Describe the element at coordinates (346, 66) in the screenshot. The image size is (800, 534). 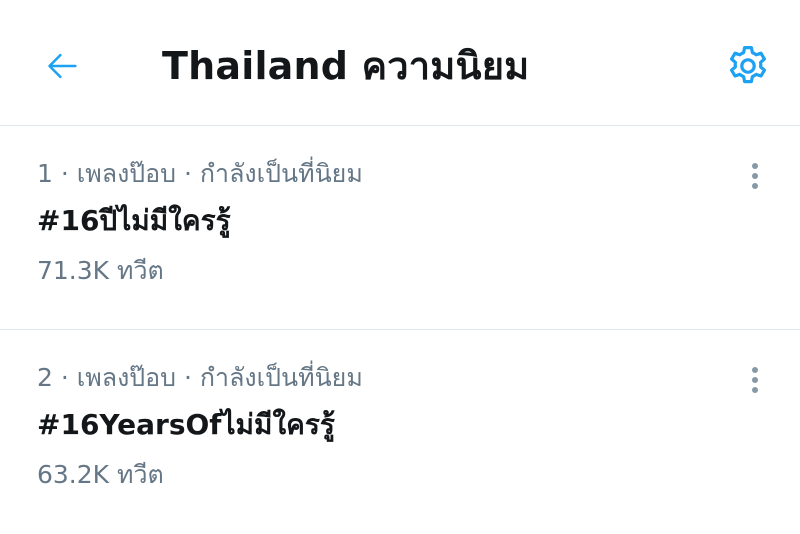
I see `page-title: Thailand ความนิยม` at that location.